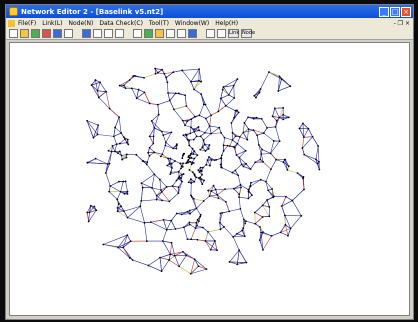 This screenshot has width=418, height=322. What do you see at coordinates (221, 33) in the screenshot?
I see `zoom-out-icon` at bounding box center [221, 33].